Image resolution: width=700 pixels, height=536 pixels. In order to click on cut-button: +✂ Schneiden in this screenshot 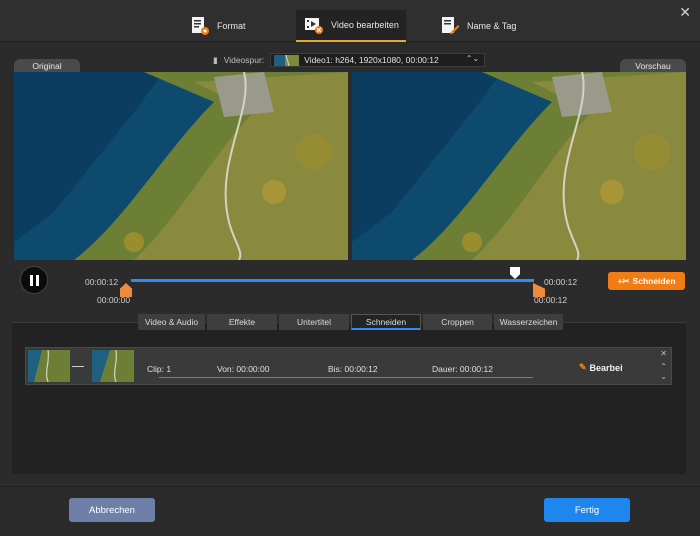, I will do `click(646, 281)`.